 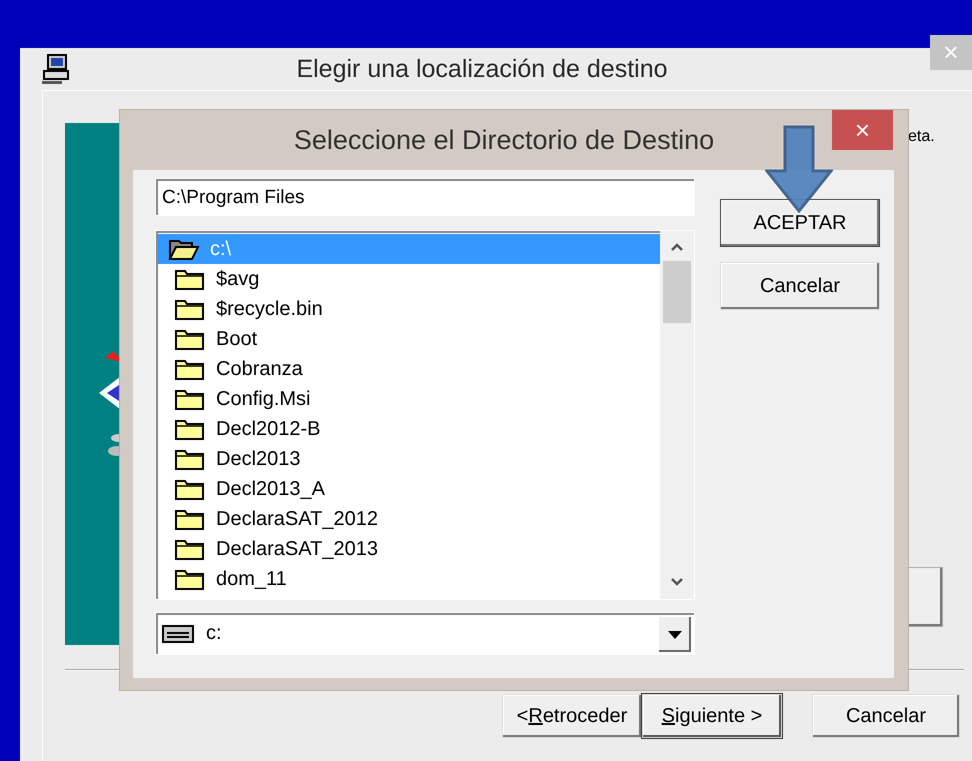 What do you see at coordinates (409, 489) in the screenshot?
I see `folder-item: Decl2013_A` at bounding box center [409, 489].